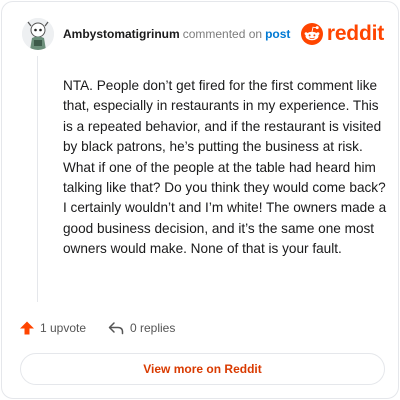  What do you see at coordinates (222, 34) in the screenshot?
I see `comment-action-text: commented on` at bounding box center [222, 34].